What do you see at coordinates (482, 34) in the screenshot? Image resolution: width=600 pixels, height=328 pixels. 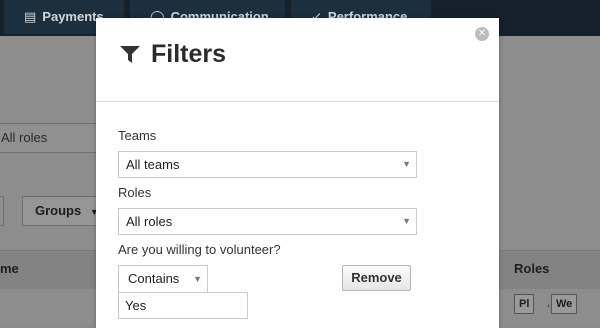 I see `close-icon: ✕` at bounding box center [482, 34].